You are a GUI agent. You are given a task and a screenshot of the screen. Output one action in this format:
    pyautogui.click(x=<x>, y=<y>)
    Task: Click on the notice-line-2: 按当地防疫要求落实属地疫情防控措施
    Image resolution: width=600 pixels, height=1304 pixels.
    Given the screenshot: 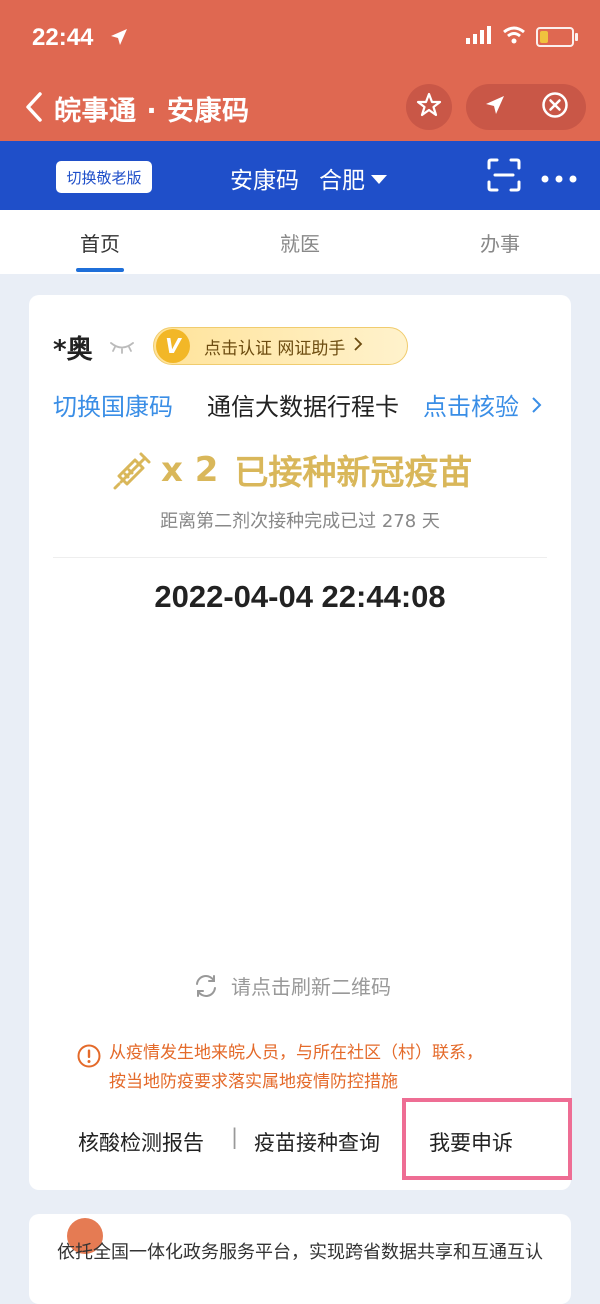 What is the action you would take?
    pyautogui.click(x=253, y=1082)
    